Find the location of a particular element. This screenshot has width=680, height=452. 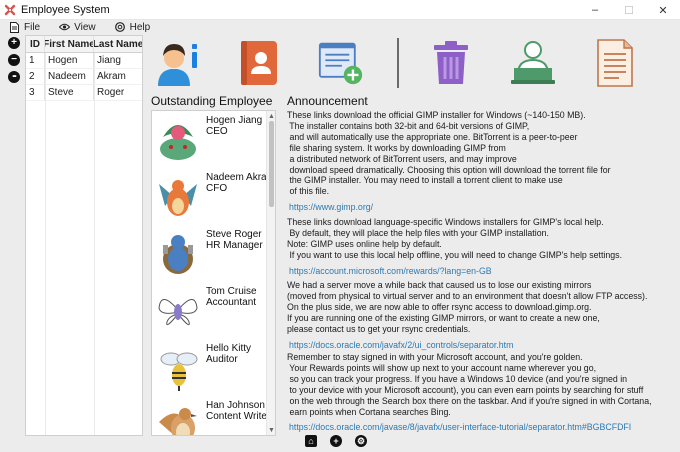

side-toolbar: + − ••• is located at coordinates (15, 60).